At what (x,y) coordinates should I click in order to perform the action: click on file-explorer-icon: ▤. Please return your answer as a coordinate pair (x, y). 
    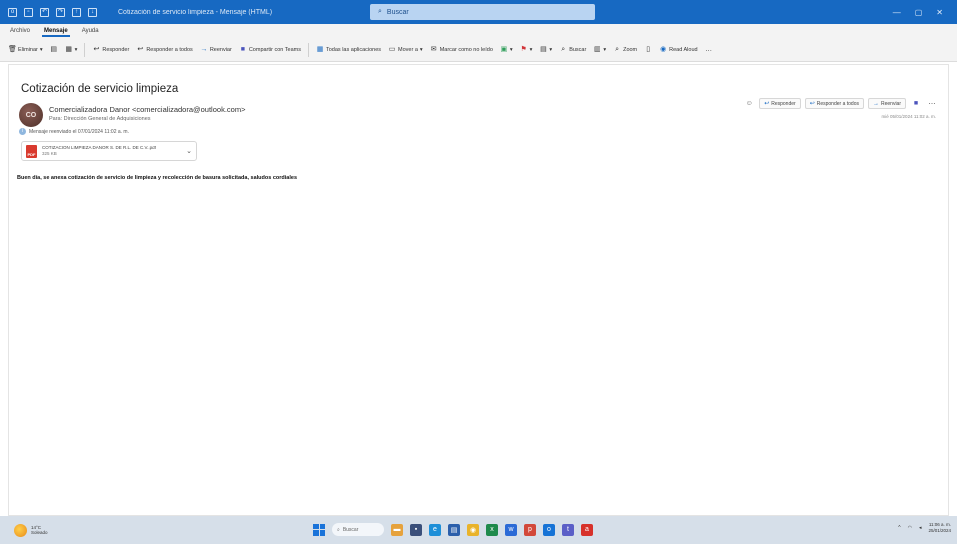
    Looking at the image, I should click on (454, 529).